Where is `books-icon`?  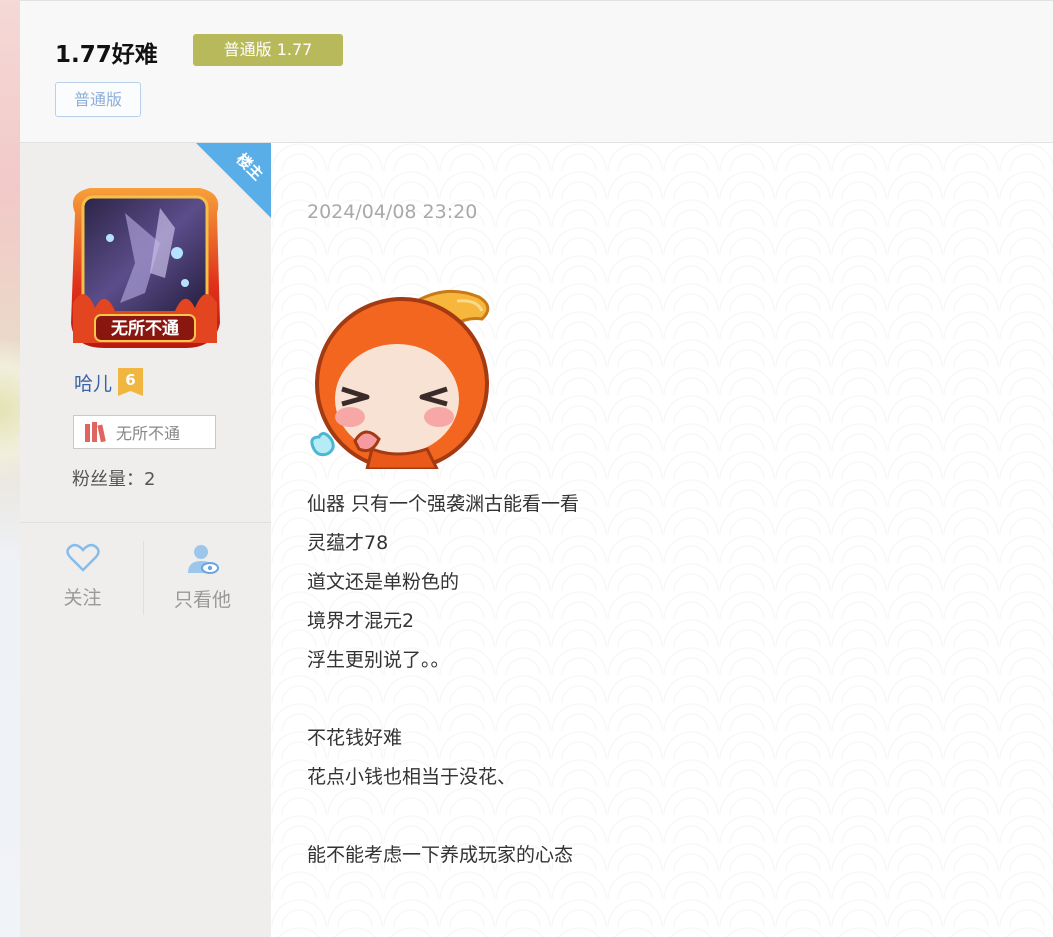 books-icon is located at coordinates (95, 432).